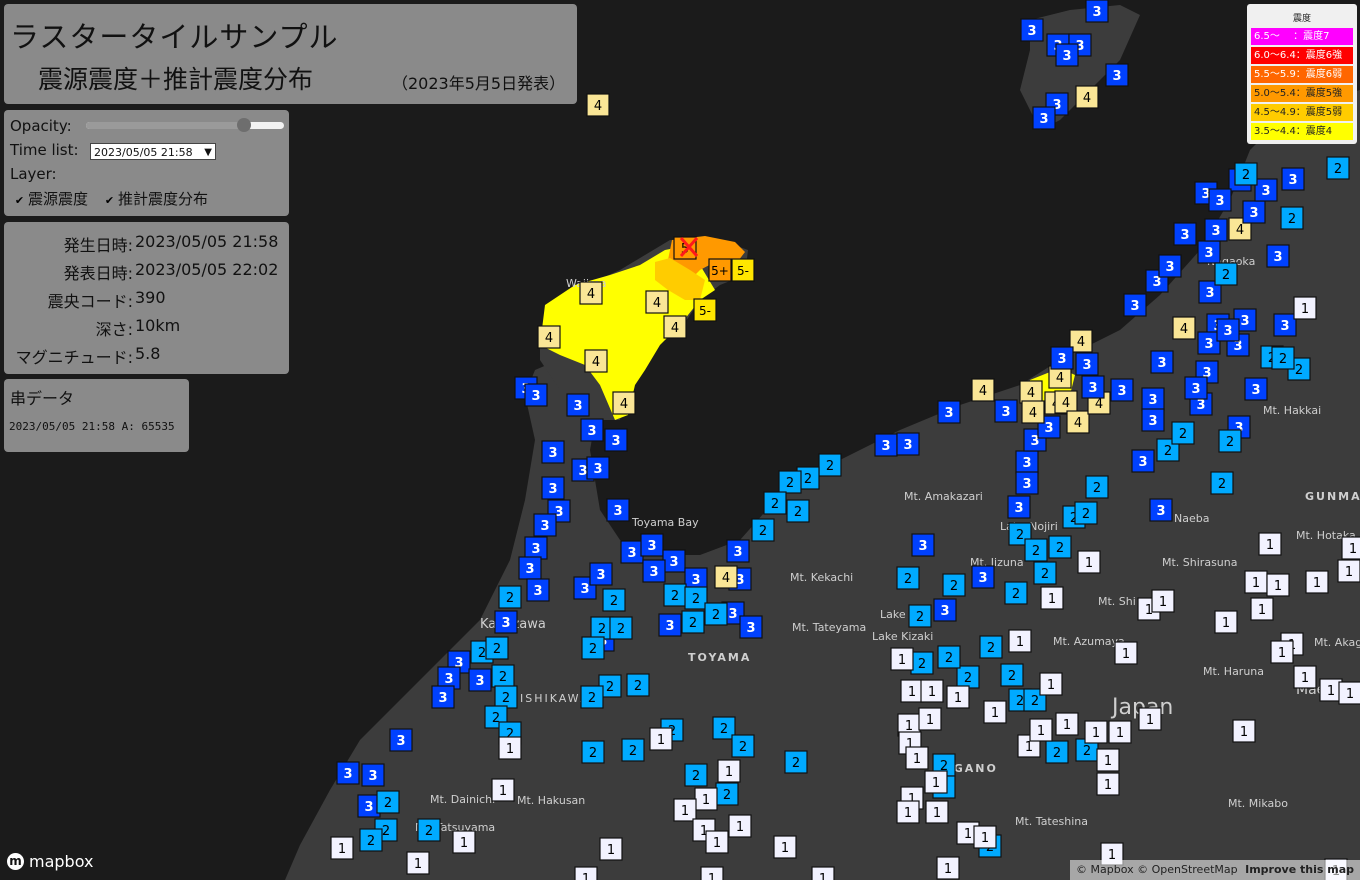 The height and width of the screenshot is (880, 1360). I want to click on opacity-slider-thumb, so click(244, 125).